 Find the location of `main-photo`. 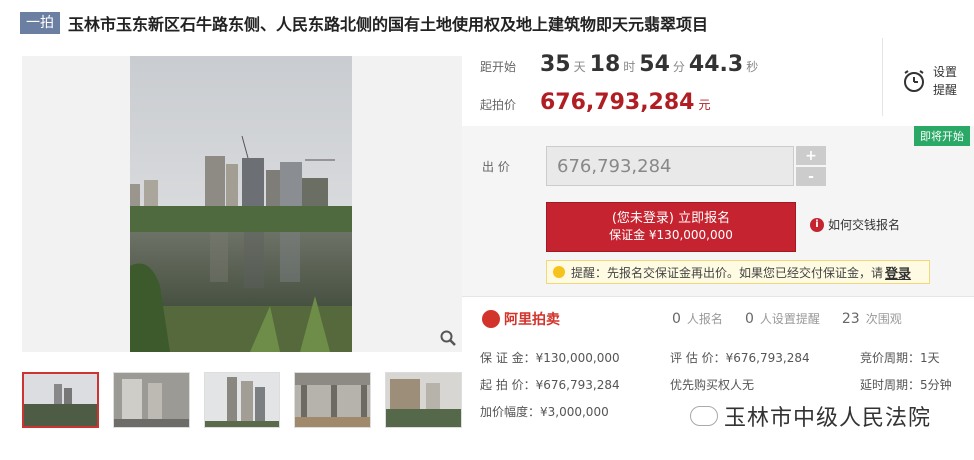

main-photo is located at coordinates (241, 204).